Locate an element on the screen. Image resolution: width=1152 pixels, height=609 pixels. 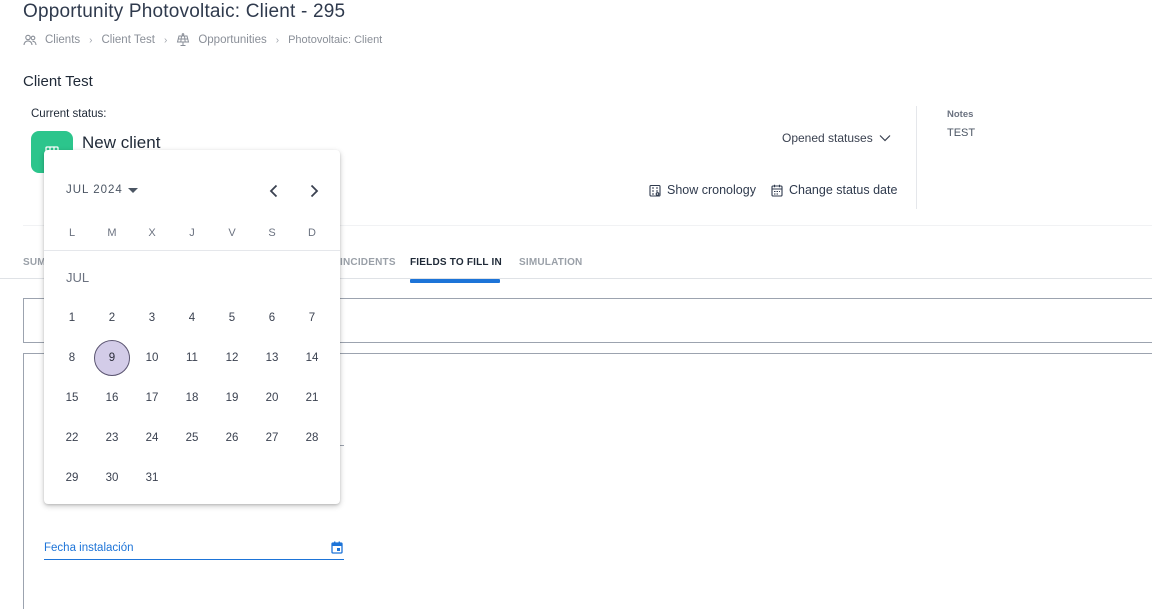
show-cronology-button: Show cronology is located at coordinates (702, 190).